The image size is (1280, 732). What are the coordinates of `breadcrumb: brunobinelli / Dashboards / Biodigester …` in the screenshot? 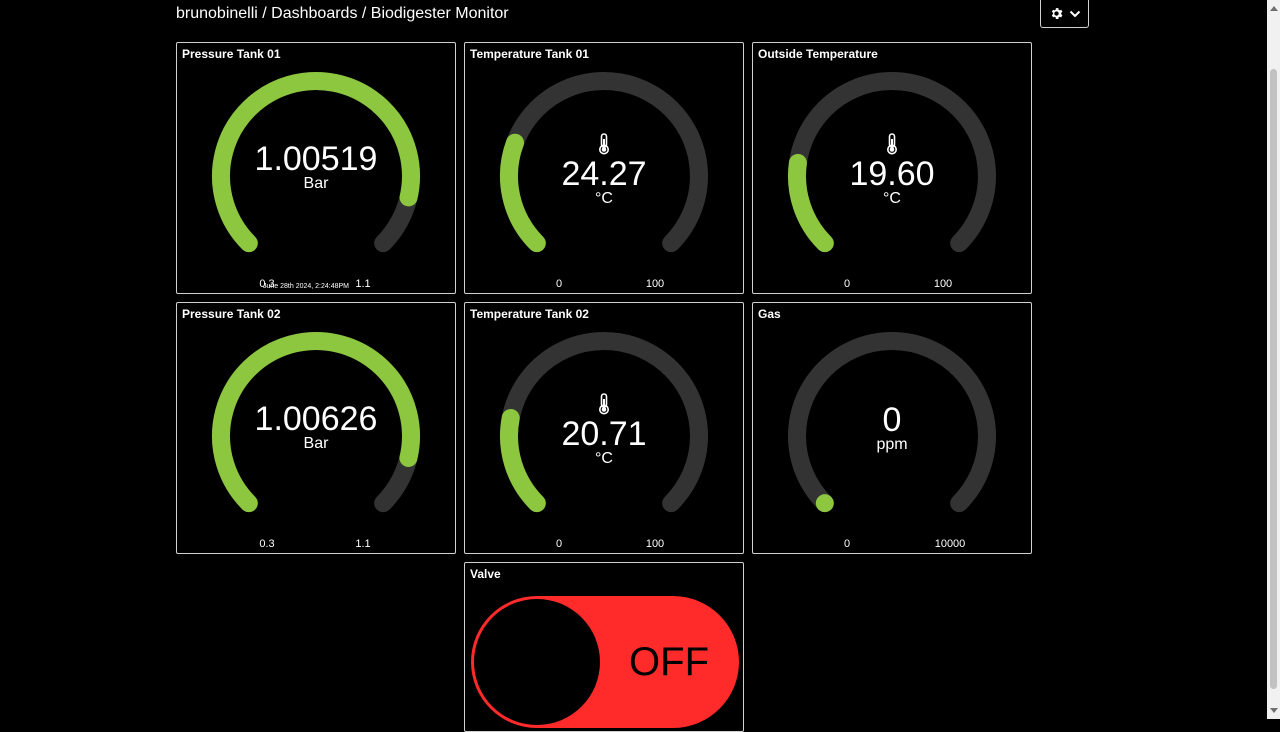 It's located at (342, 13).